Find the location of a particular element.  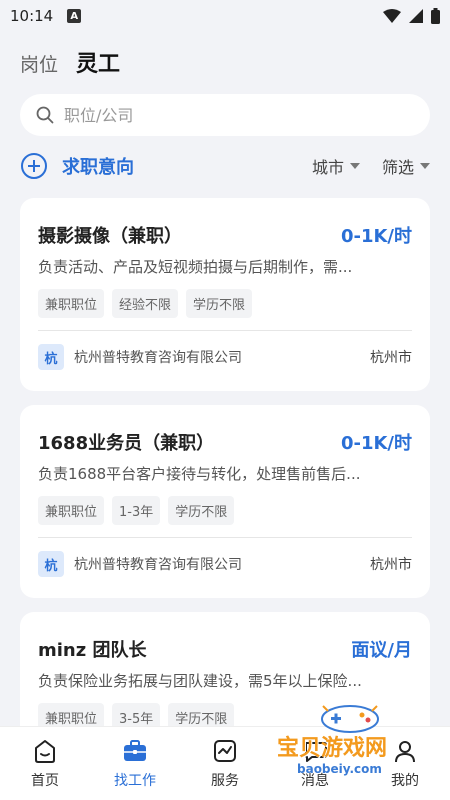

job-salary: 面议/月 is located at coordinates (381, 650).